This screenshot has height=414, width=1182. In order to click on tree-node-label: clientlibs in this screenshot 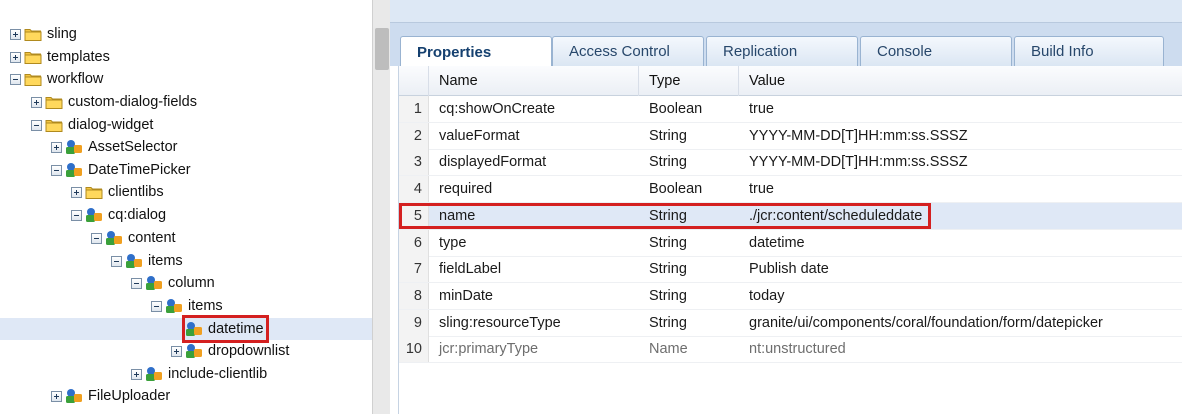, I will do `click(136, 192)`.